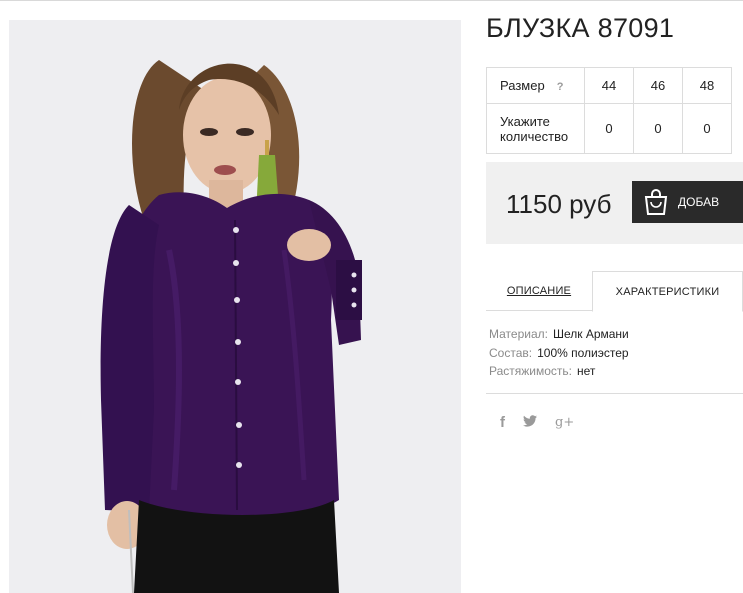 The width and height of the screenshot is (743, 593). What do you see at coordinates (590, 334) in the screenshot?
I see `spec-value: Шелк Армани` at bounding box center [590, 334].